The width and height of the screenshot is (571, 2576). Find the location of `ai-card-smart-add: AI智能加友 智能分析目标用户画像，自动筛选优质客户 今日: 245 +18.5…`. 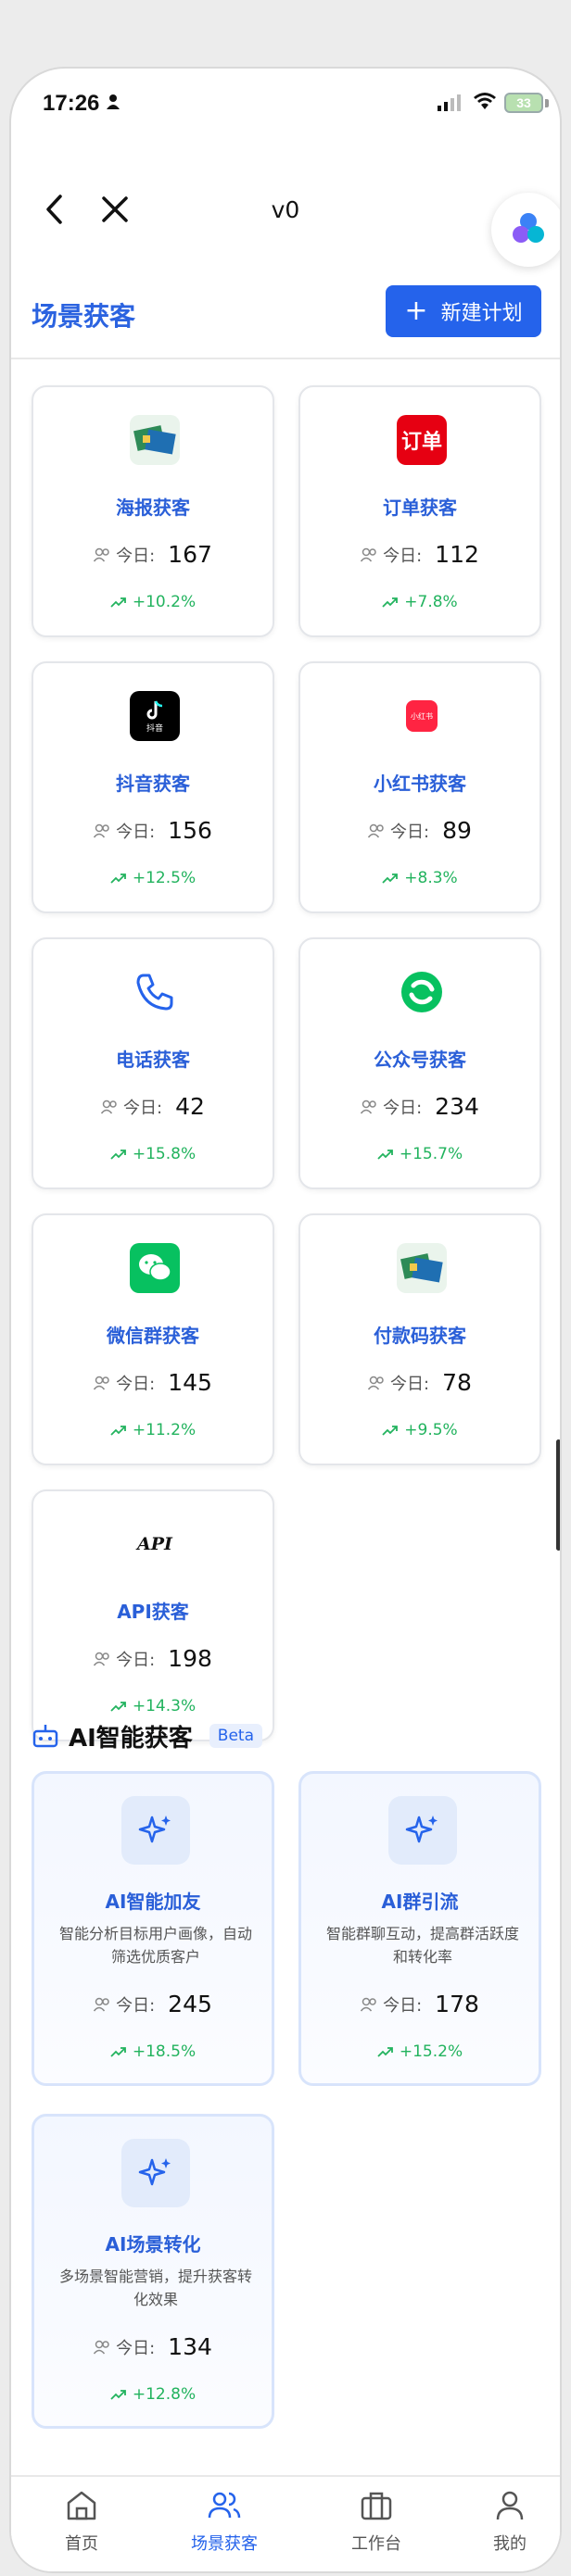

ai-card-smart-add: AI智能加友 智能分析目标用户画像，自动筛选优质客户 今日: 245 +18.5… is located at coordinates (153, 1928).